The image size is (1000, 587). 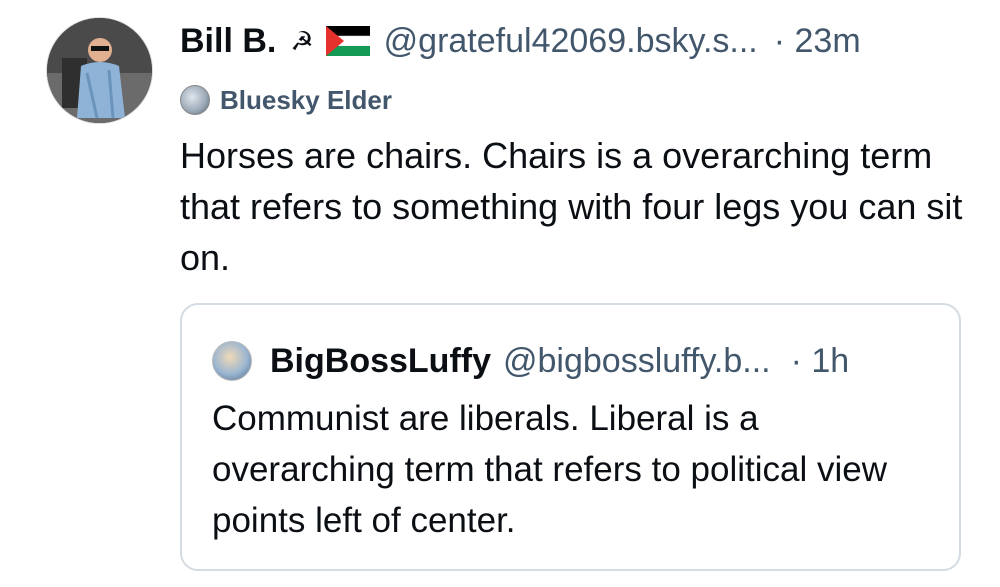 I want to click on quoted-post-header: BigBossLuffy @bigbossluffy.b... · 1h, so click(x=582, y=361).